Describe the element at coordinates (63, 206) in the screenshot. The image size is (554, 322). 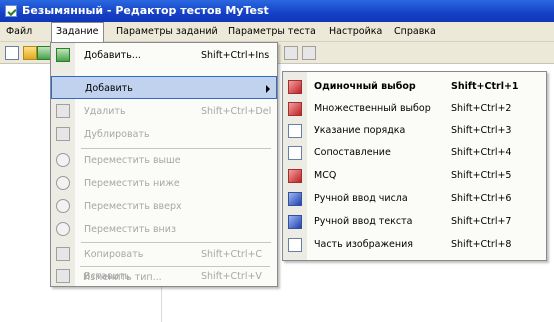
I see `move-top-icon` at that location.